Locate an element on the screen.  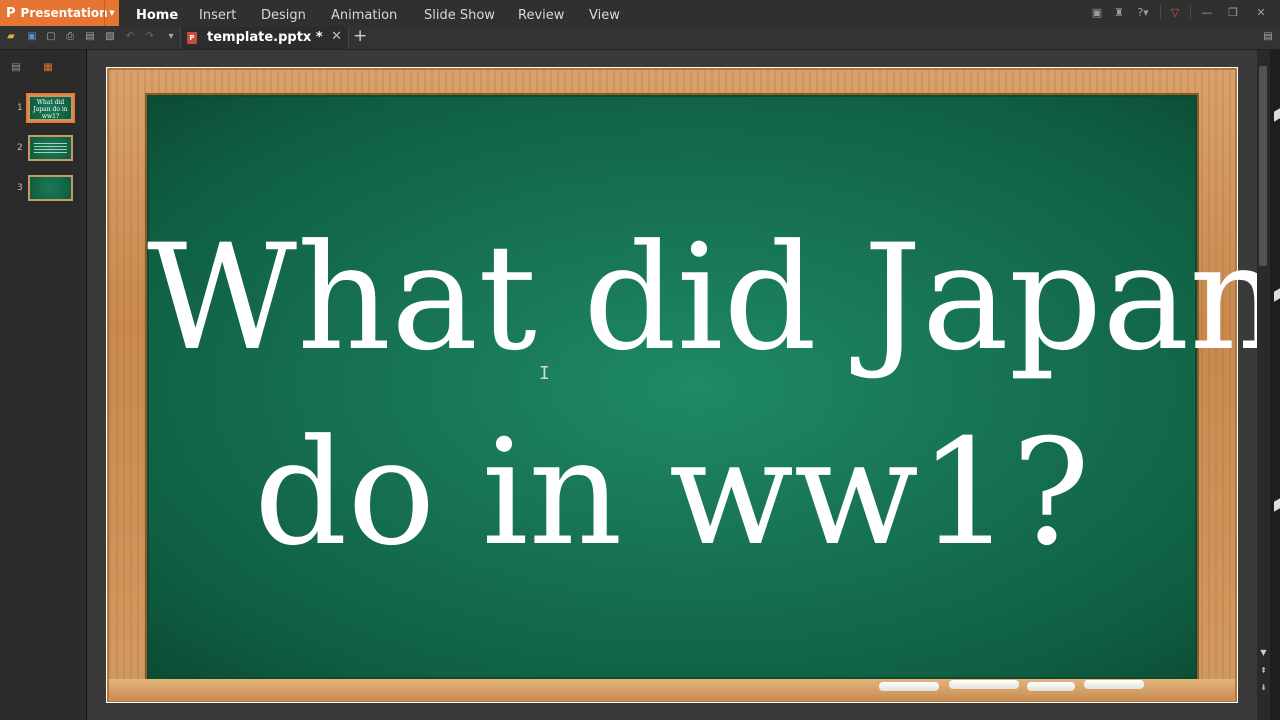
export-icon: ▧ is located at coordinates (110, 37).